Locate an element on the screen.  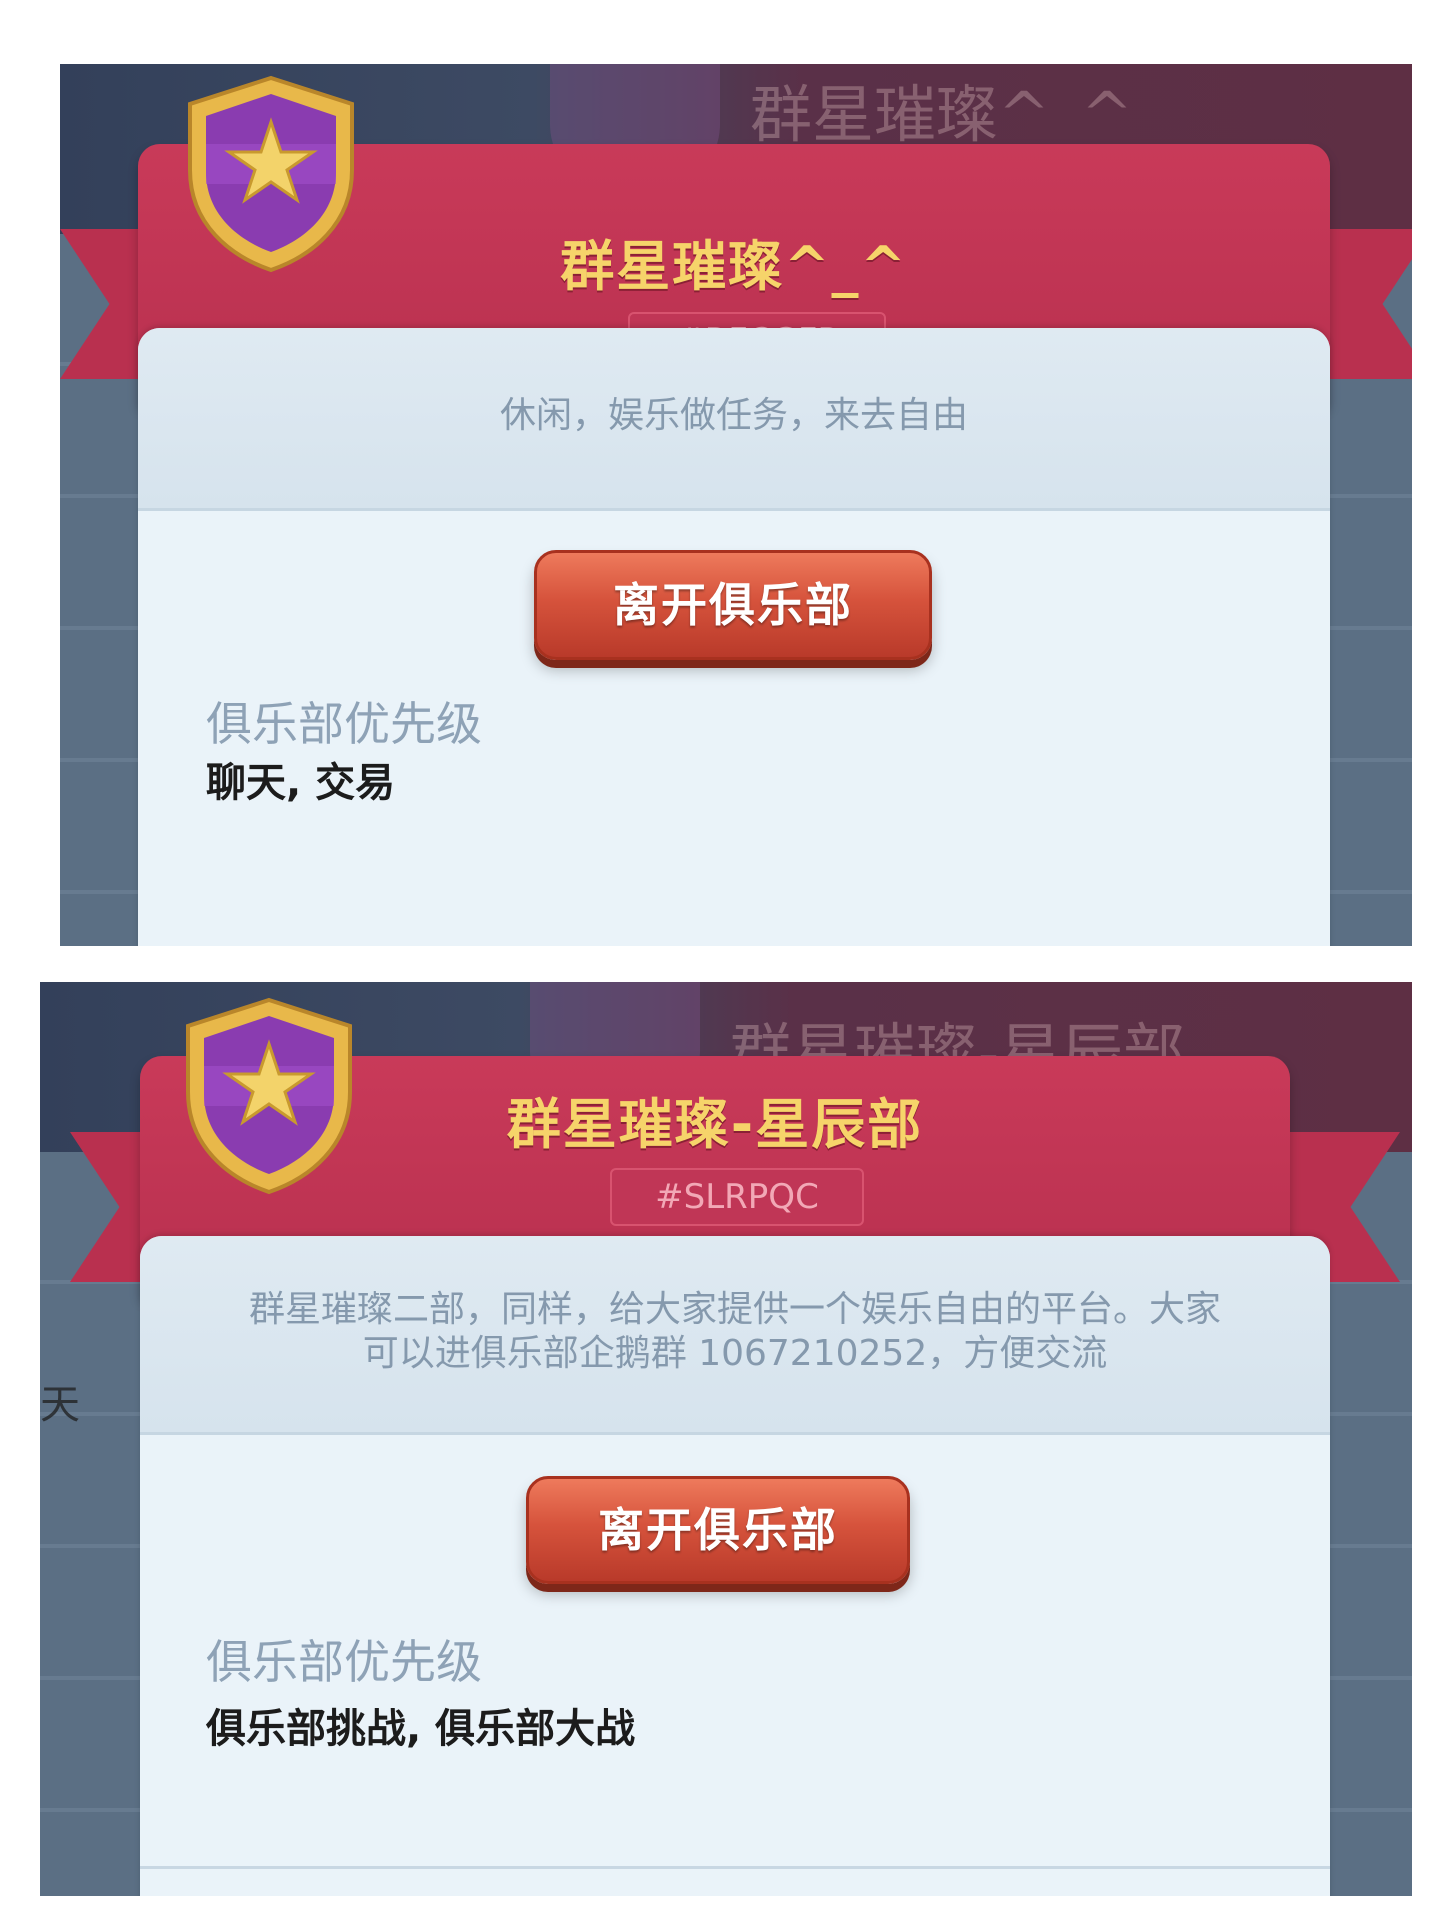
club-tag: #SLRPQC is located at coordinates (737, 1197).